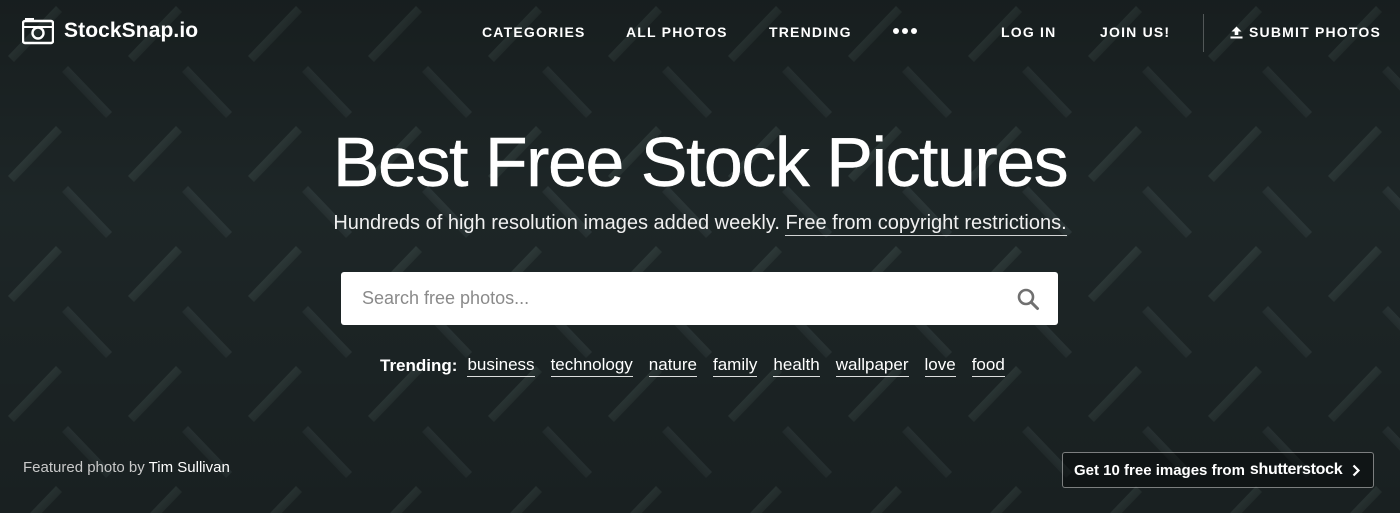 This screenshot has height=513, width=1400. I want to click on logo-text: StockSnap.io, so click(131, 30).